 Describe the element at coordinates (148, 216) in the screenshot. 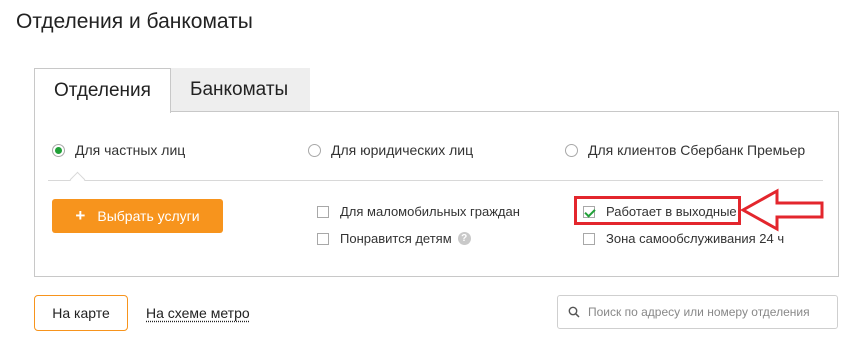

I see `select-services-label: Выбрать услуги` at that location.